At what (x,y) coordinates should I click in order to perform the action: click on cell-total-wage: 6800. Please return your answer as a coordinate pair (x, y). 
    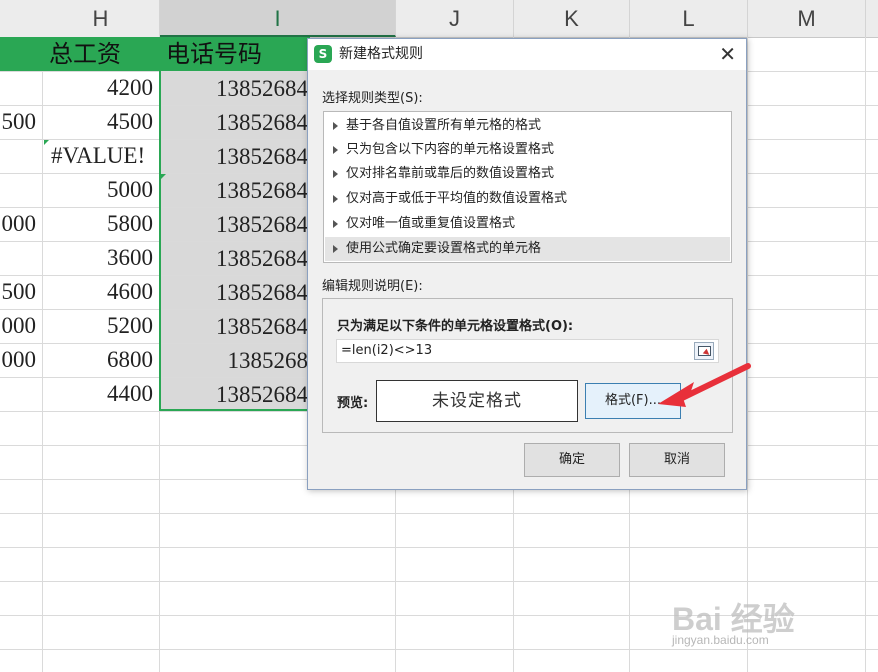
    Looking at the image, I should click on (101, 360).